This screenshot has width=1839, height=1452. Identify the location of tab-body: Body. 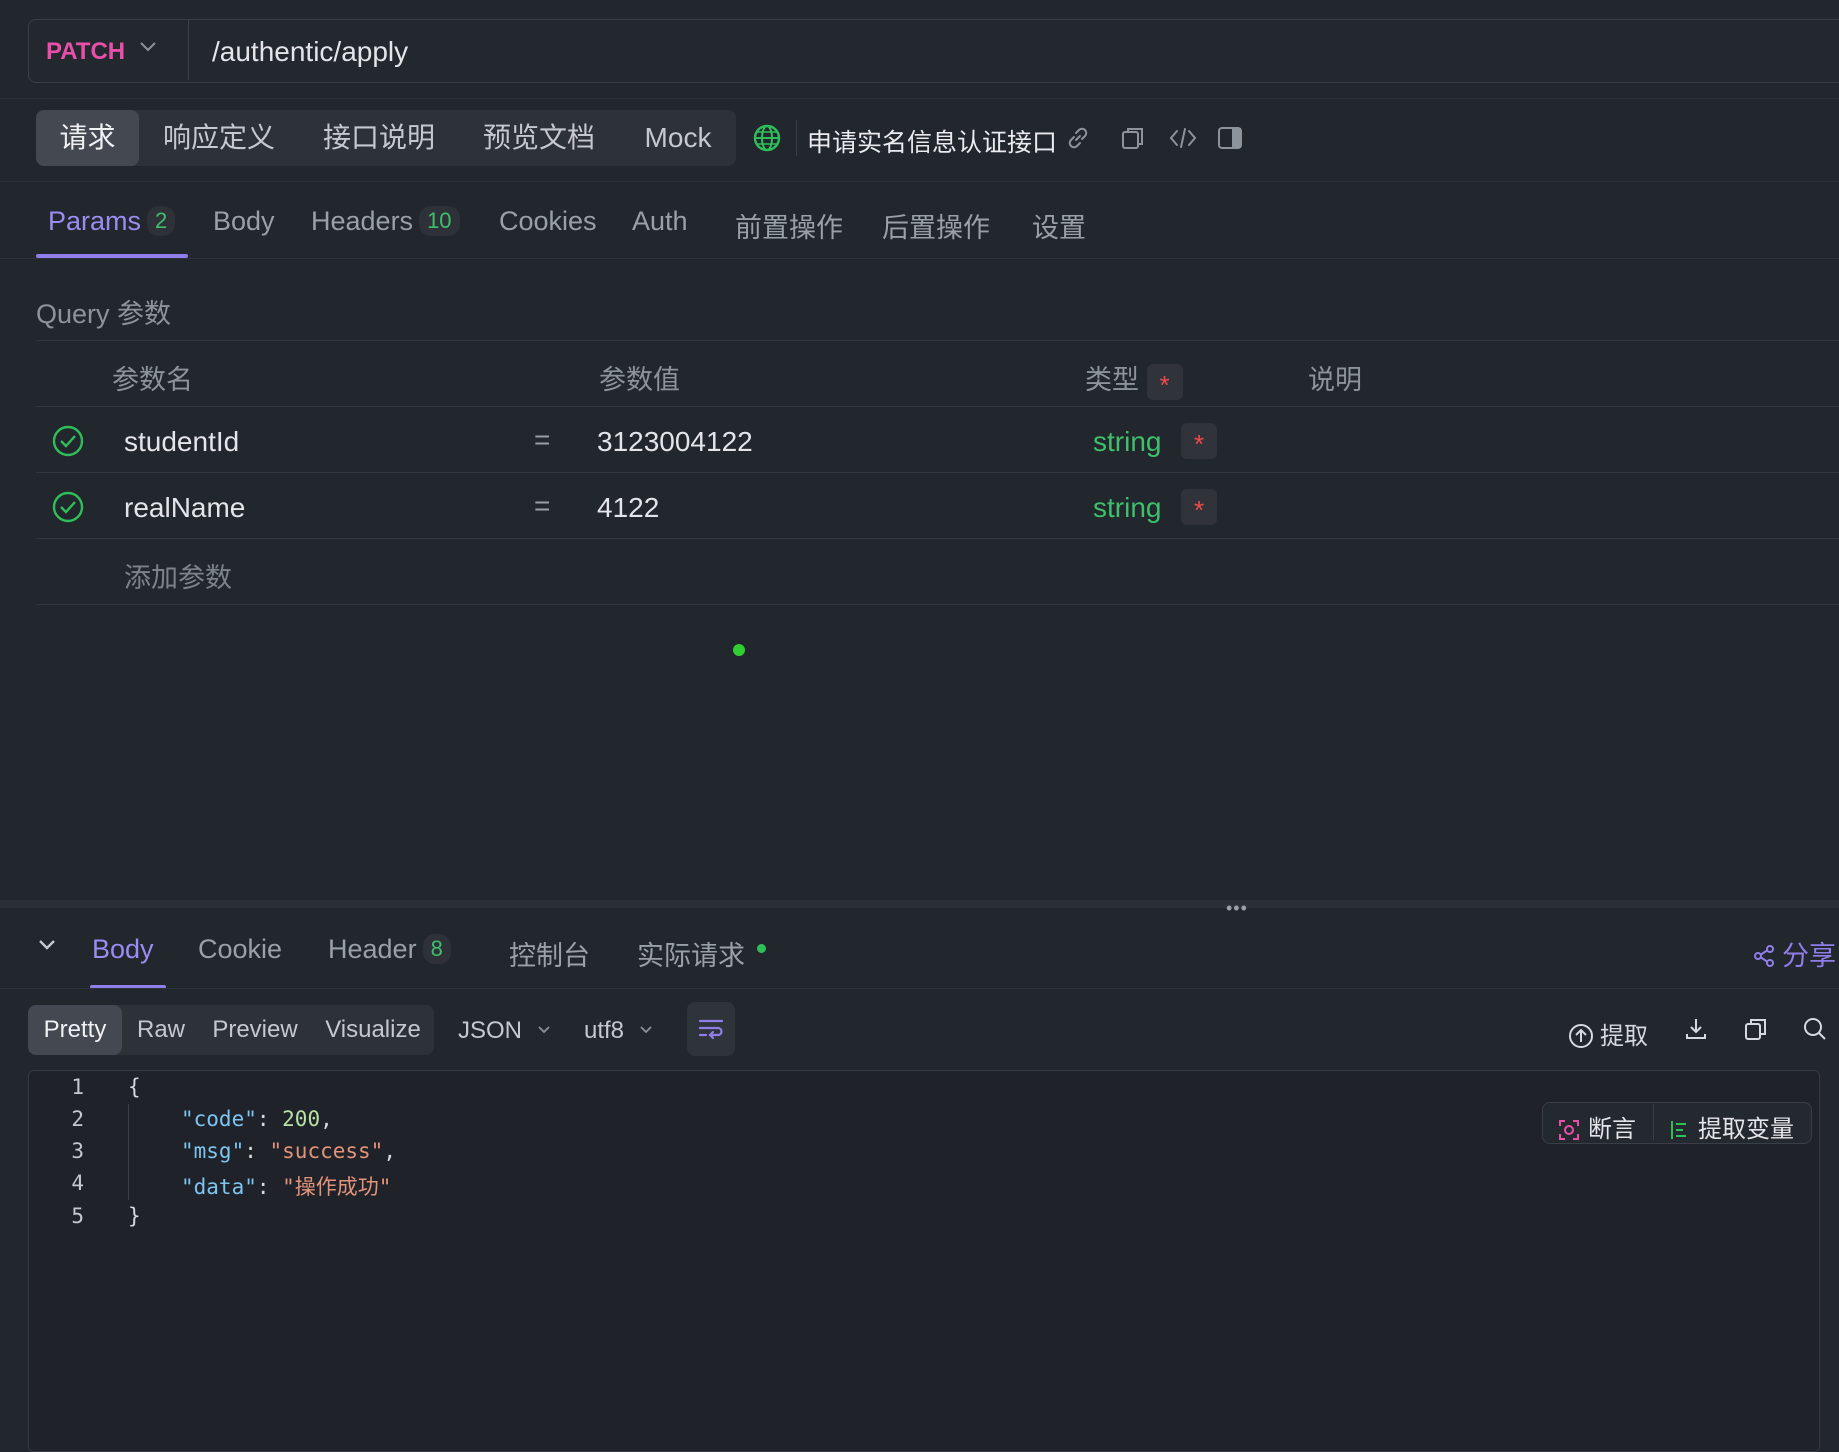
(244, 221).